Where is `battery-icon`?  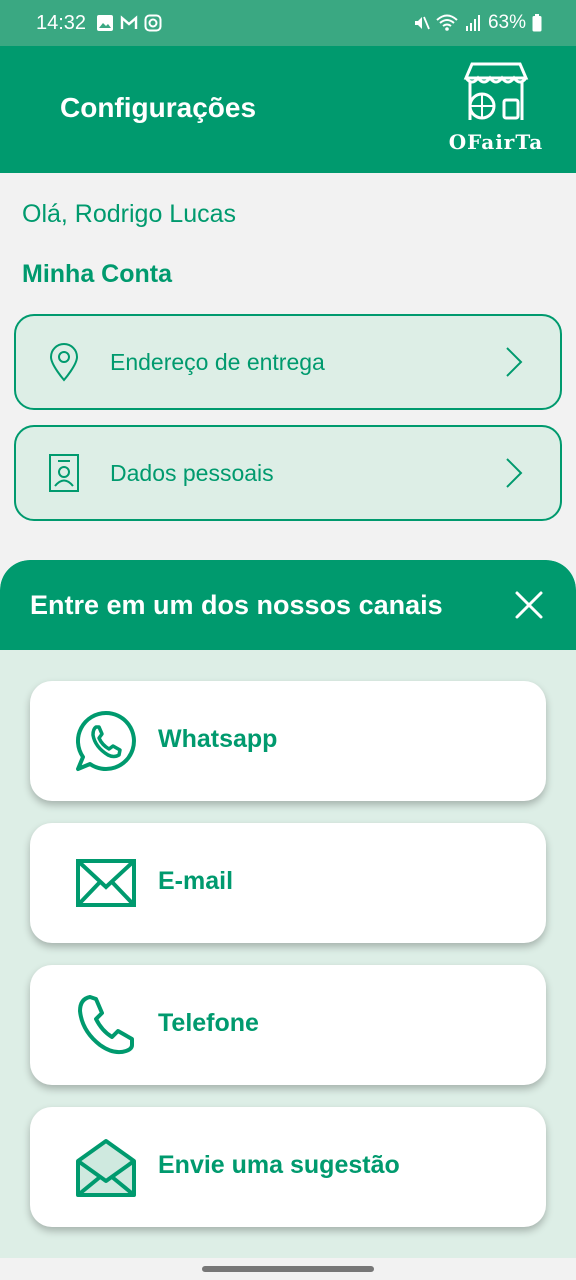
battery-icon is located at coordinates (537, 23).